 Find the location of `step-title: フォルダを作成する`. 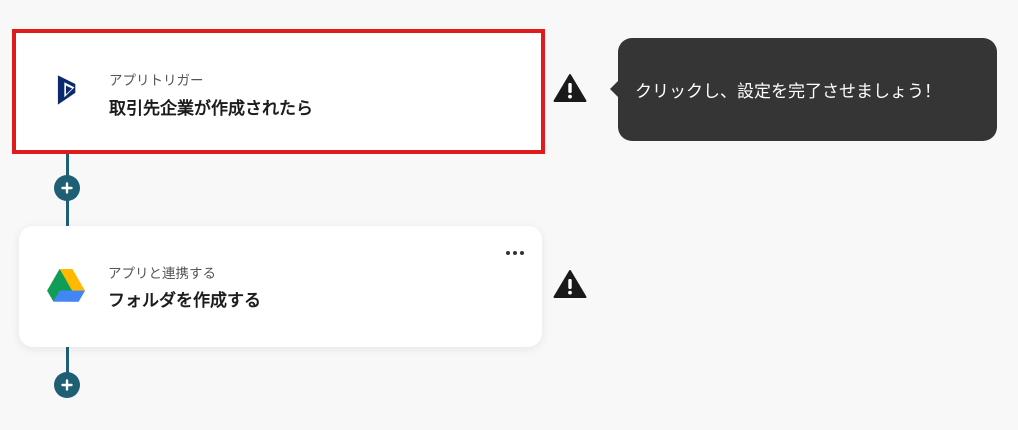

step-title: フォルダを作成する is located at coordinates (184, 301).